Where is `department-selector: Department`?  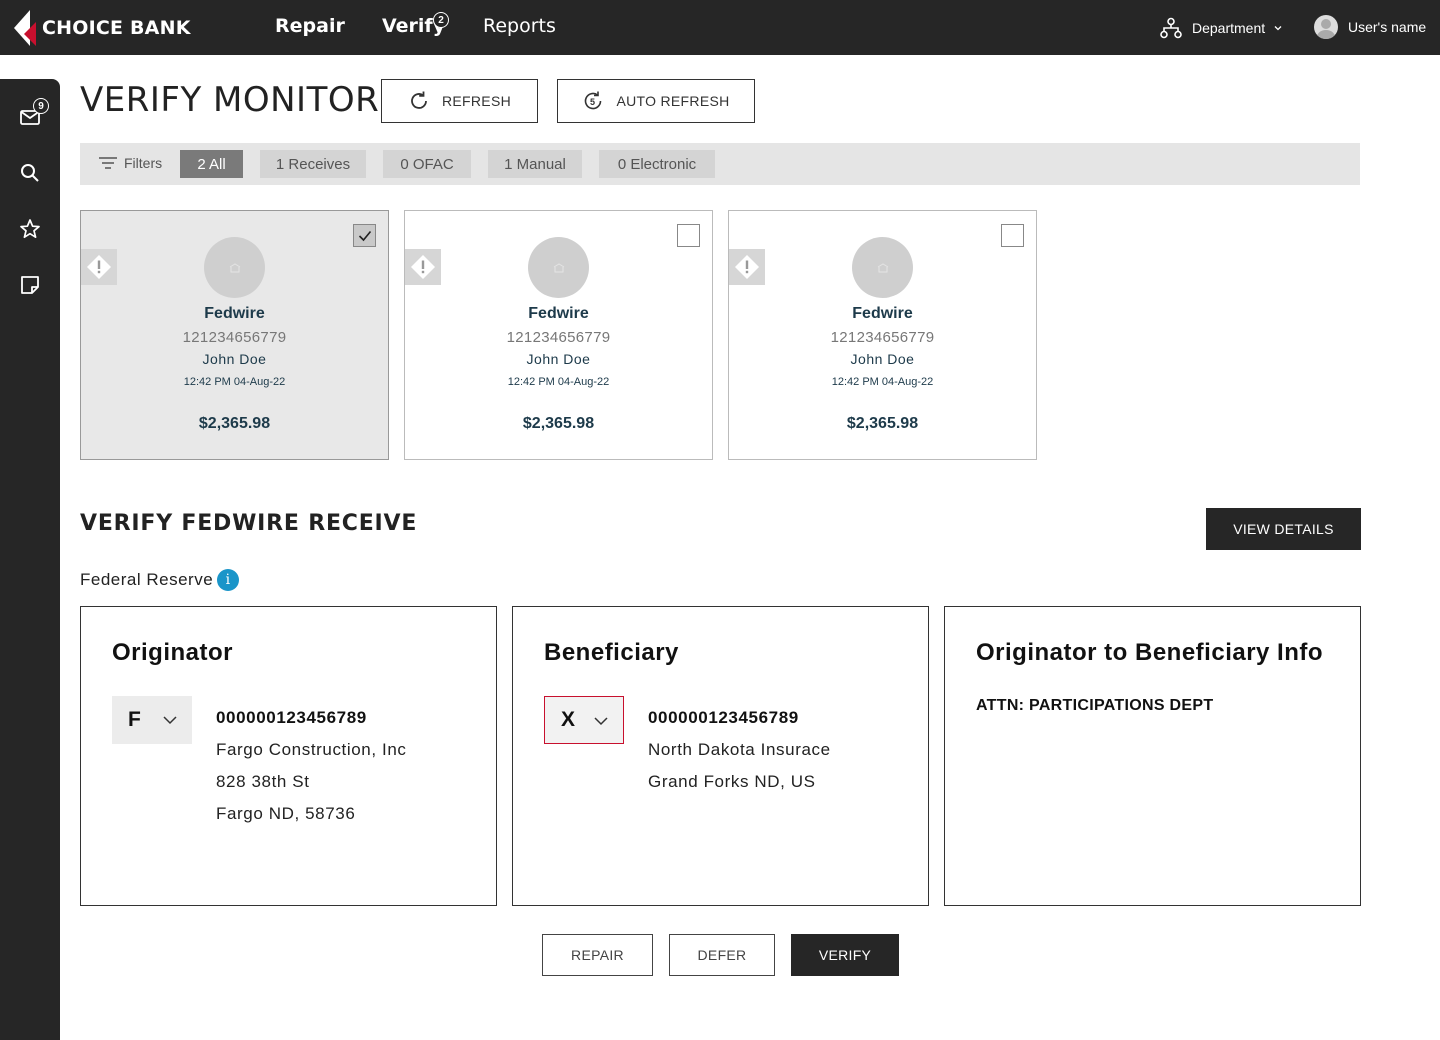 department-selector: Department is located at coordinates (1226, 28).